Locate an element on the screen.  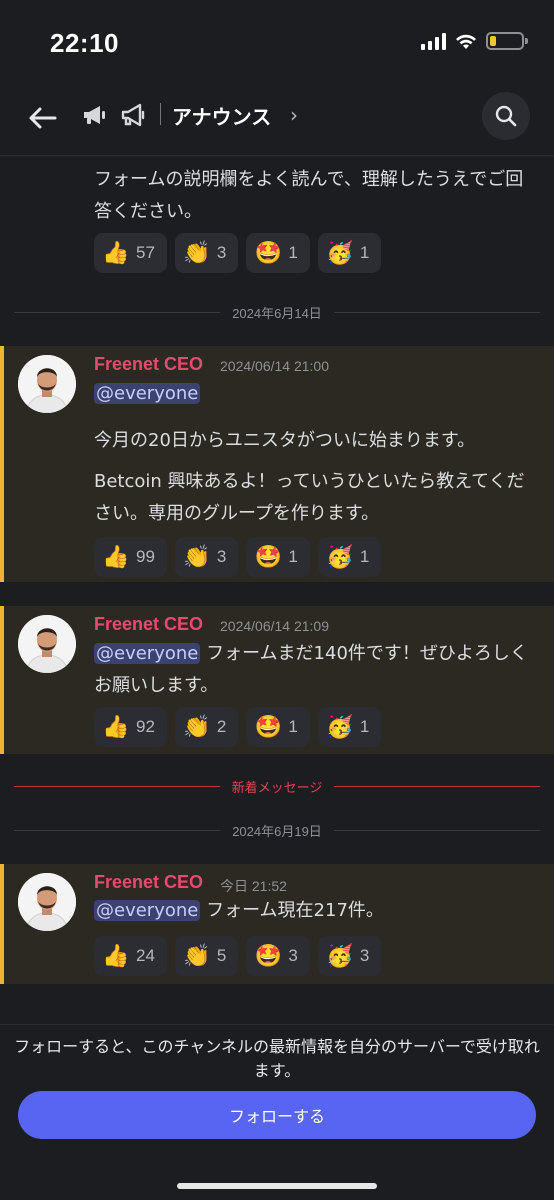
new-messages-label: 新着メッセージ is located at coordinates (277, 787).